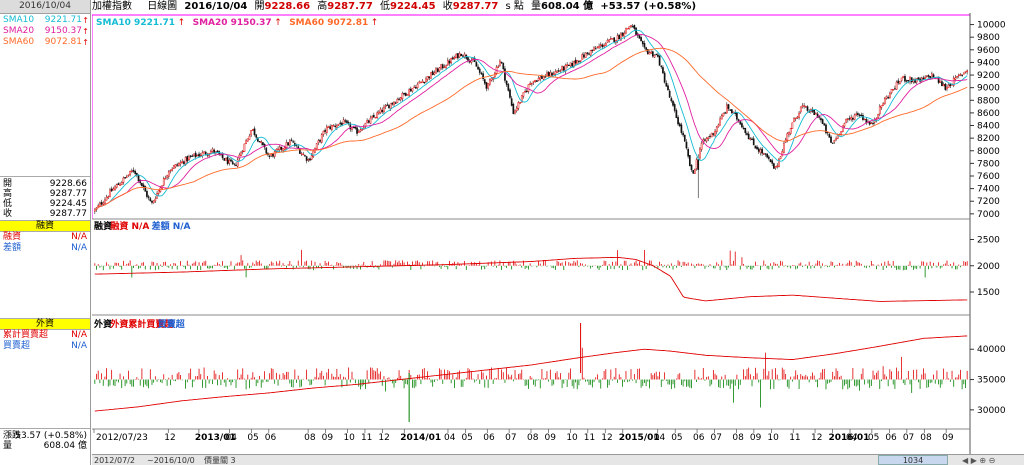 The image size is (1024, 465). Describe the element at coordinates (79, 346) in the screenshot. I see `foreign-net-value: N/A` at that location.